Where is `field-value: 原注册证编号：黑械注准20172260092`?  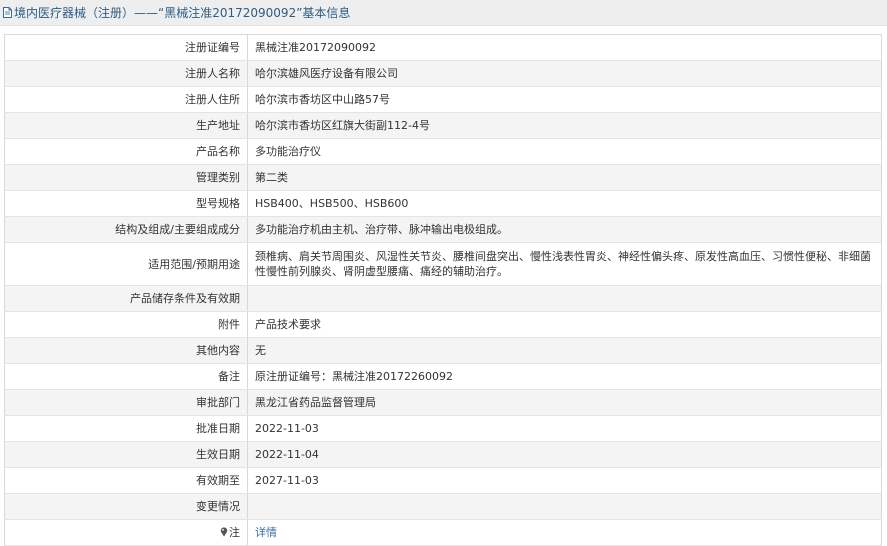
field-value: 原注册证编号：黑械注准20172260092 is located at coordinates (564, 376).